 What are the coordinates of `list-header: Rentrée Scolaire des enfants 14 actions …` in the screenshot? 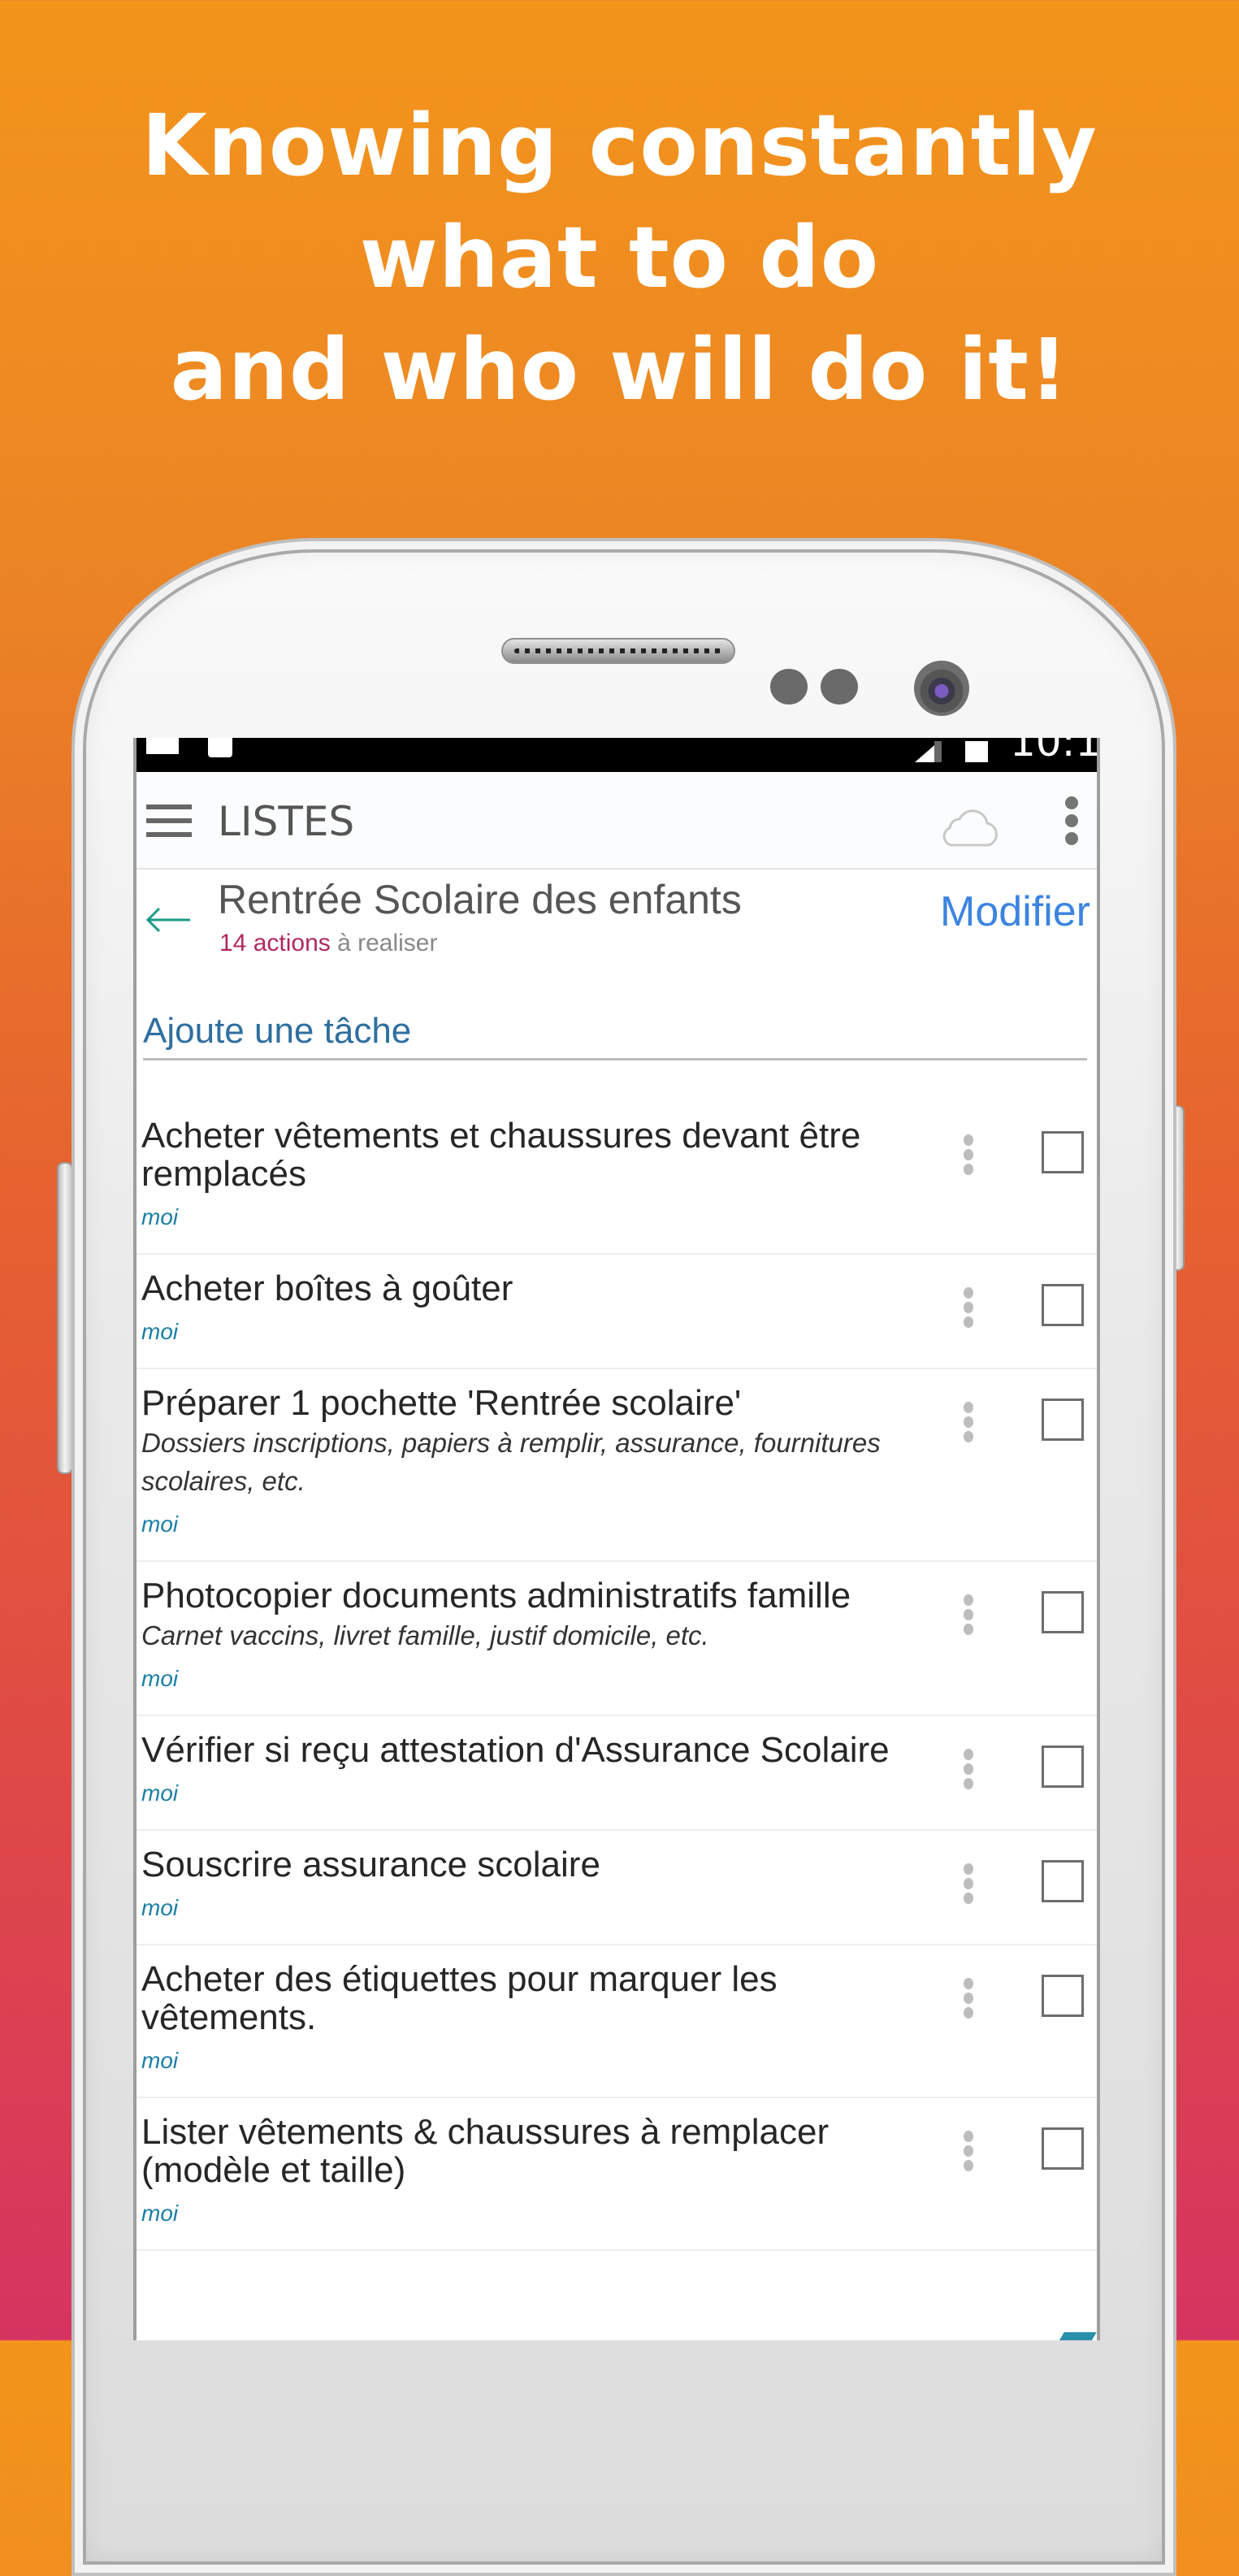 It's located at (616, 921).